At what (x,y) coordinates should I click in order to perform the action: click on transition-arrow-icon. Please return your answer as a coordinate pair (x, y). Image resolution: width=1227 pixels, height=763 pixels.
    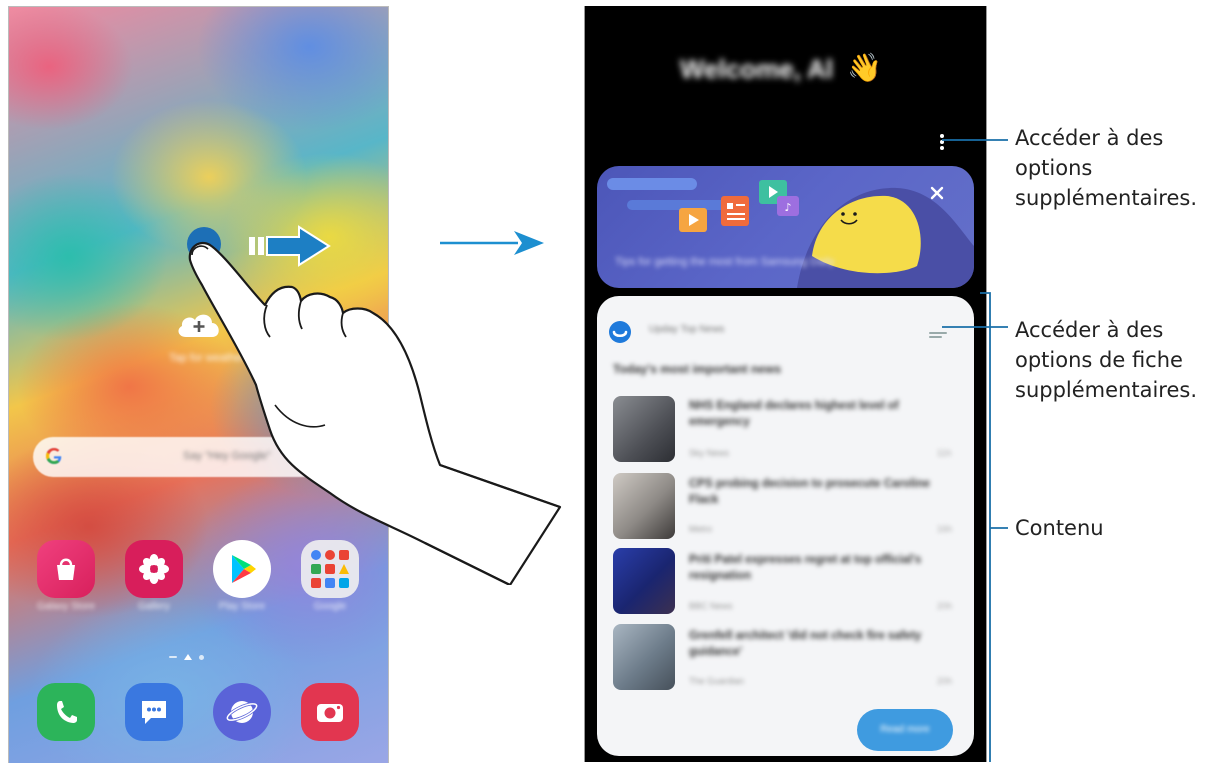
    Looking at the image, I should click on (492, 243).